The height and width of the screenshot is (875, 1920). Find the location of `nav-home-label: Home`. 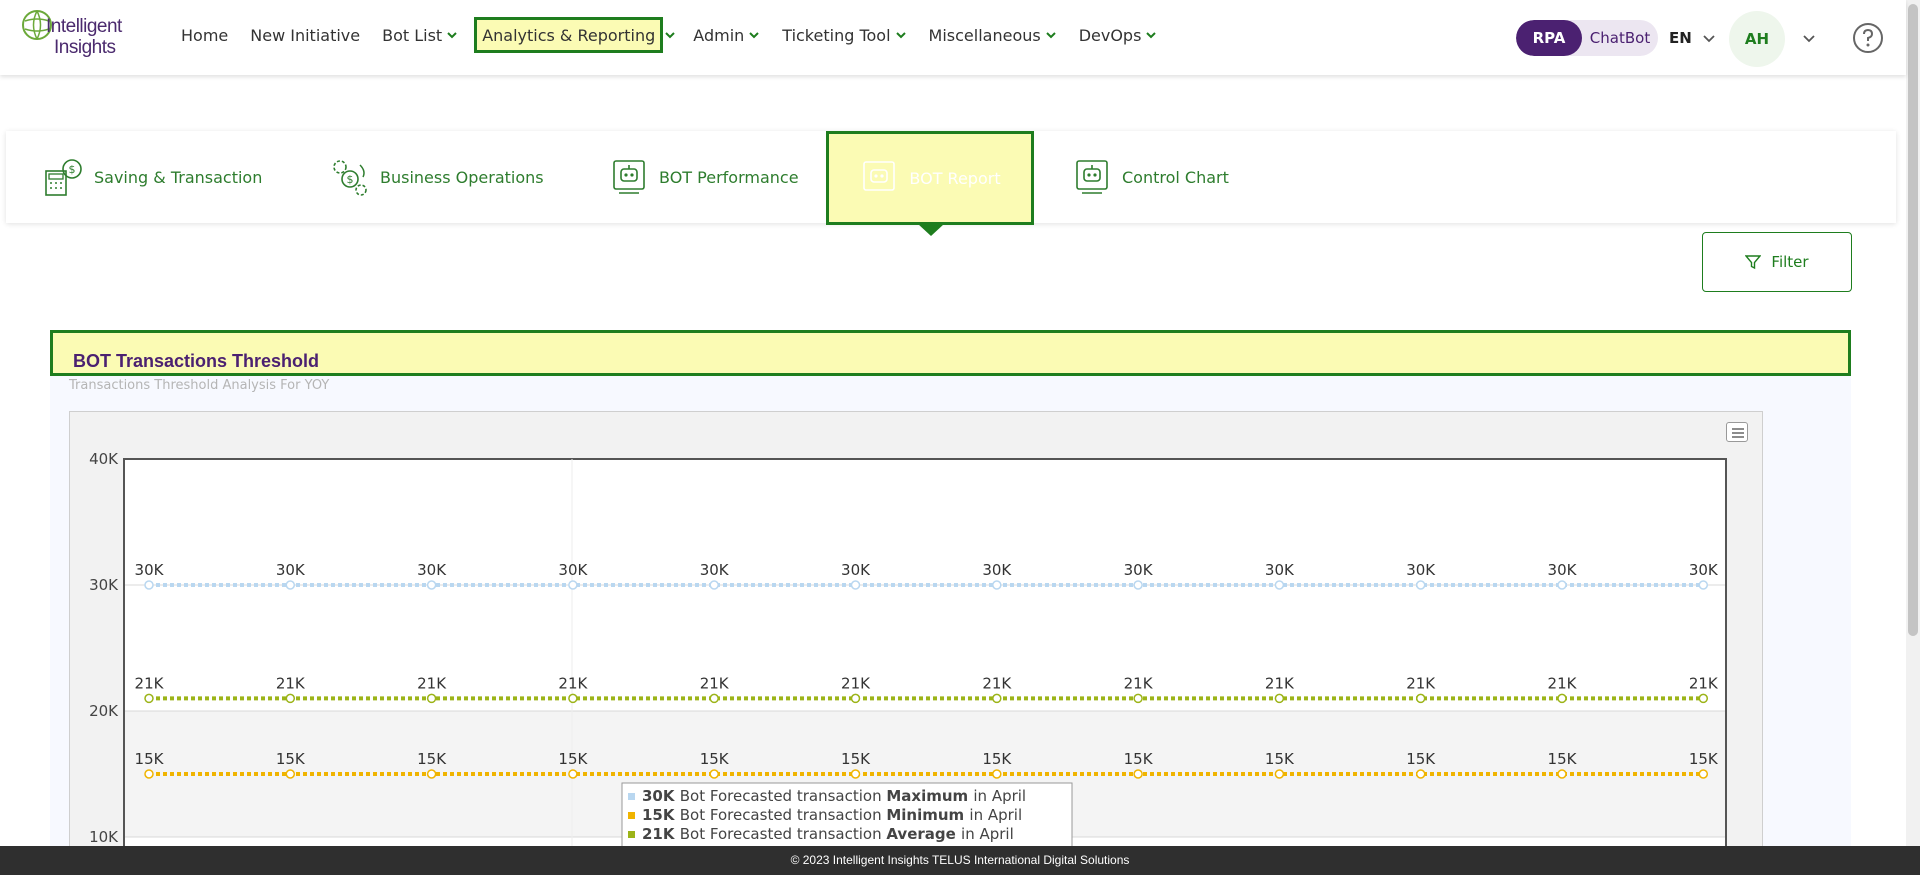

nav-home-label: Home is located at coordinates (205, 35).